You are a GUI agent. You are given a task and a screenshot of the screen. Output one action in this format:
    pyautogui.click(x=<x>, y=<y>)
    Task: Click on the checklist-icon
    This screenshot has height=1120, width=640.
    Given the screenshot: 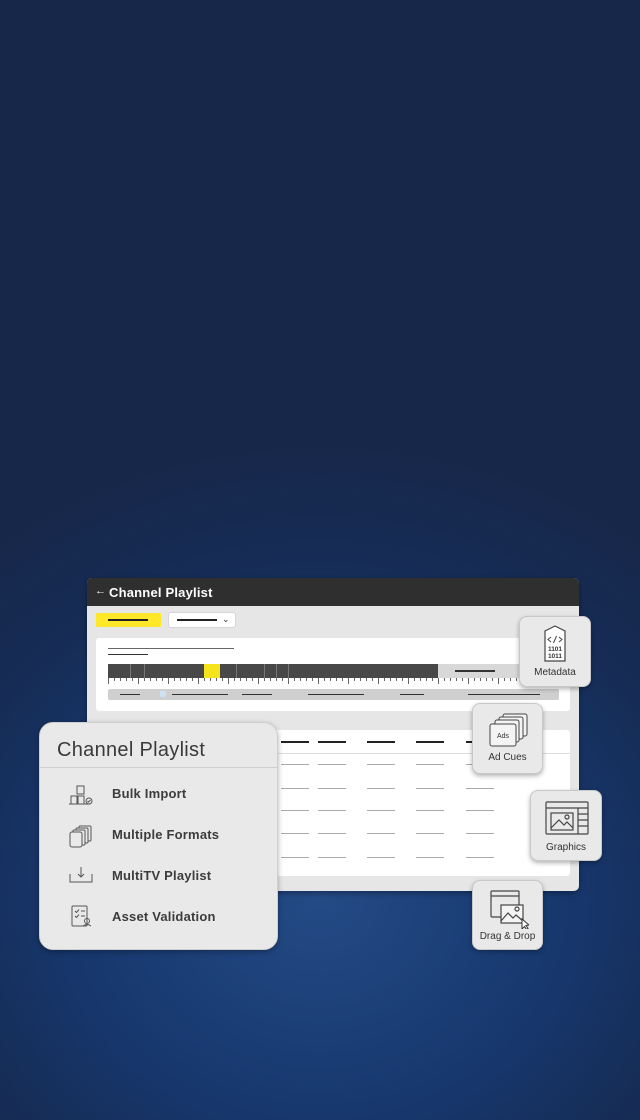 What is the action you would take?
    pyautogui.click(x=81, y=916)
    